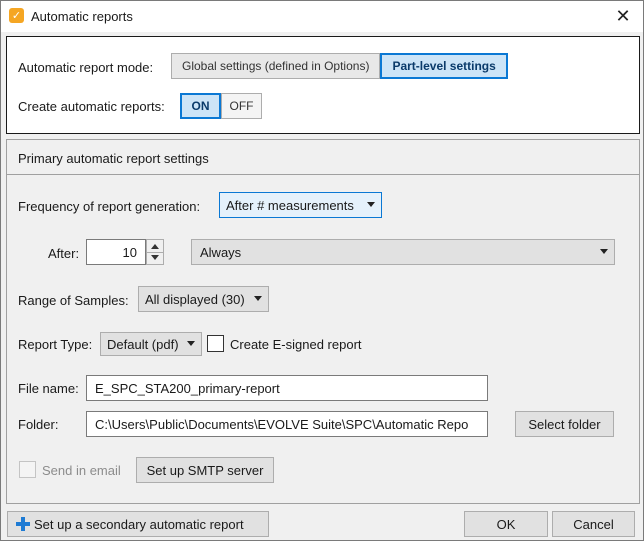 The image size is (644, 541). Describe the element at coordinates (55, 344) in the screenshot. I see `report-type-label: Report Type:` at that location.